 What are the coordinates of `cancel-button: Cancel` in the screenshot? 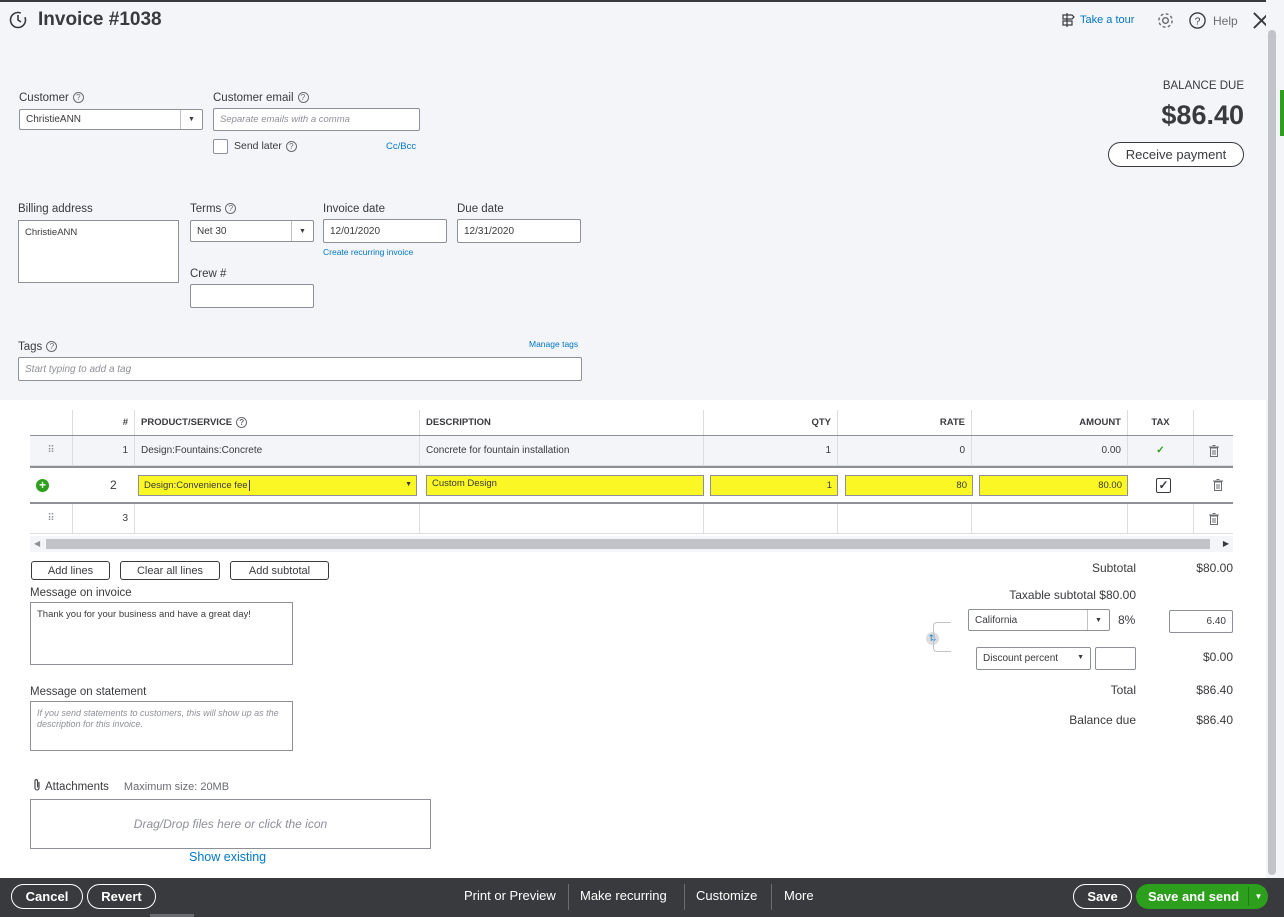 It's located at (47, 896).